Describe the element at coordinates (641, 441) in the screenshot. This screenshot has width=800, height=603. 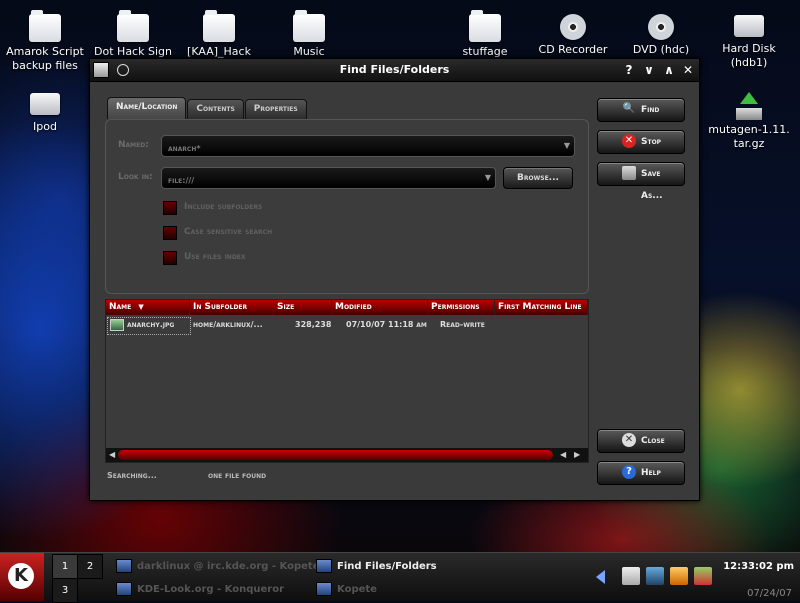
I see `close-button: ✕ Close` at that location.